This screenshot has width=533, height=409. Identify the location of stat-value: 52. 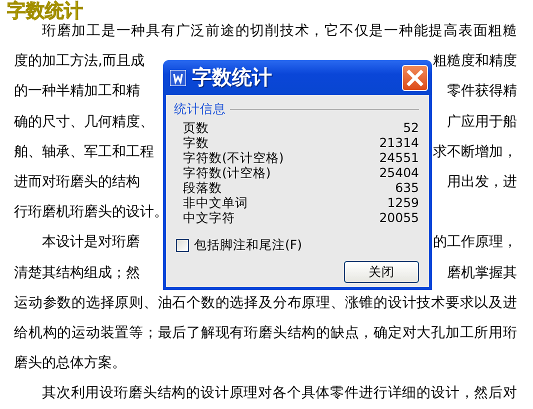
(411, 127).